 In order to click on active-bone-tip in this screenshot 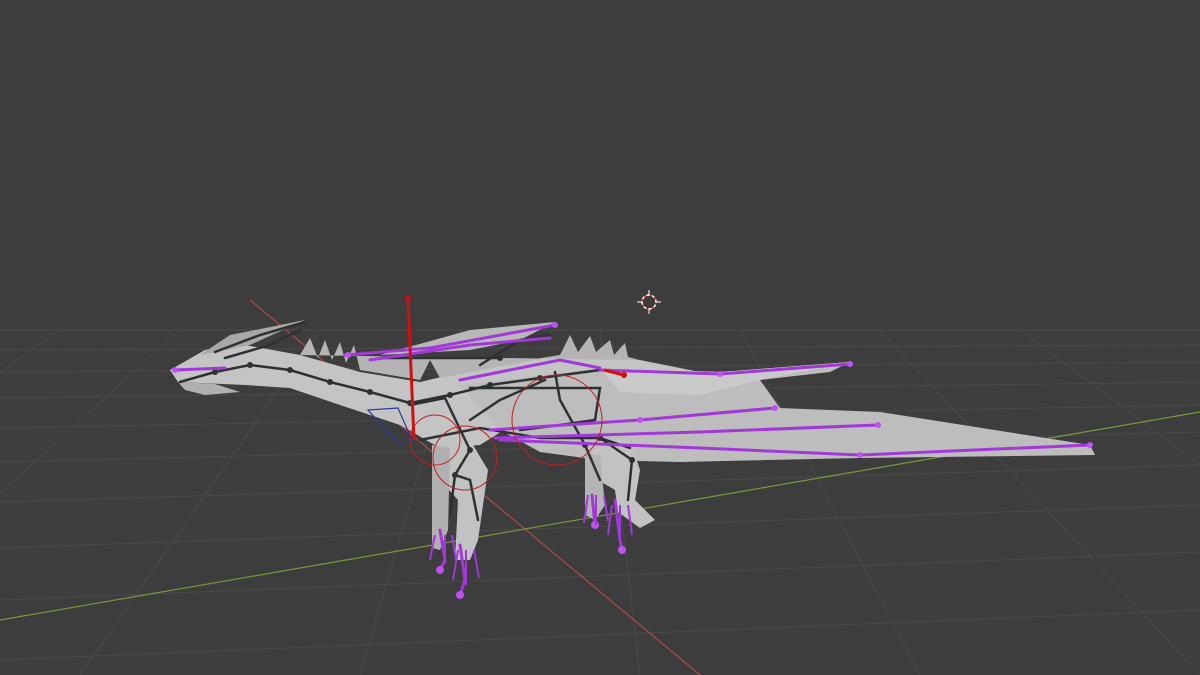, I will do `click(624, 375)`.